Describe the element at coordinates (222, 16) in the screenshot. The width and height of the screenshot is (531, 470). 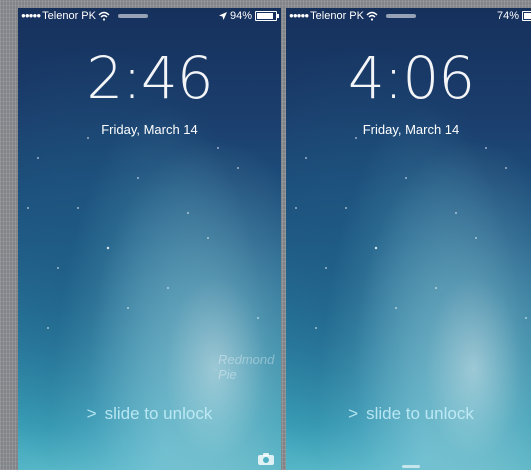
I see `location-arrow-icon` at that location.